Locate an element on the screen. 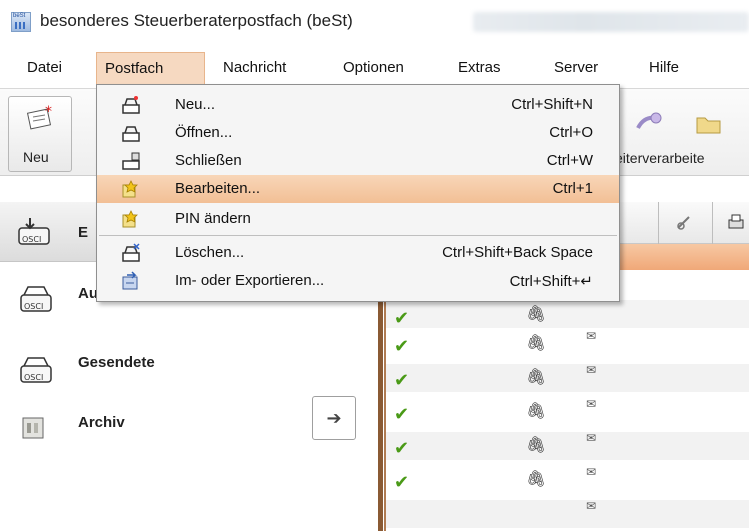 The height and width of the screenshot is (531, 749). menu-optionen: Optionen is located at coordinates (373, 68).